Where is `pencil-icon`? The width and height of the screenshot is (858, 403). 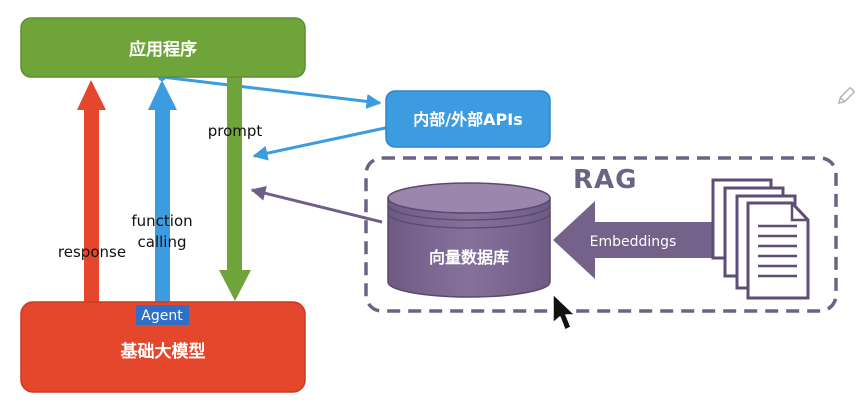
pencil-icon is located at coordinates (846, 96).